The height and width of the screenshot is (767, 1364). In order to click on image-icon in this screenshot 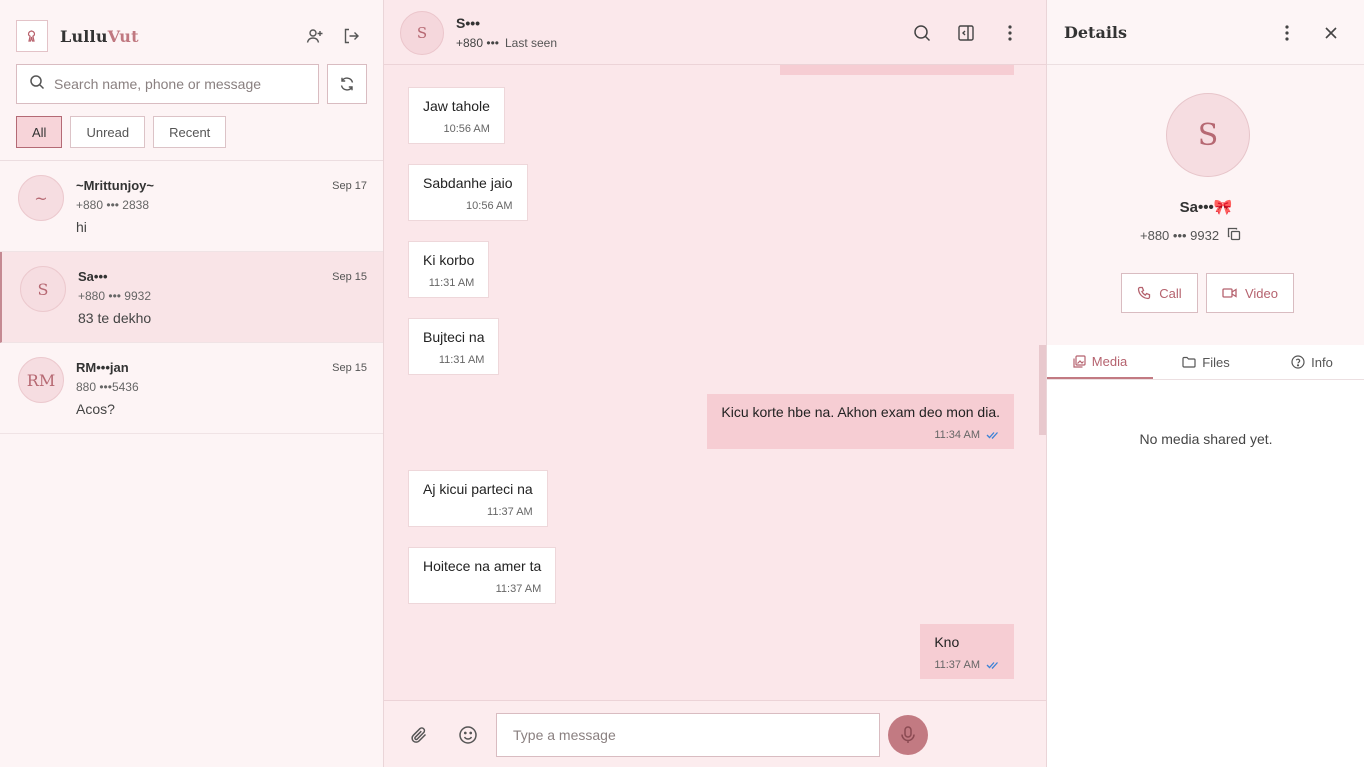, I will do `click(1079, 361)`.